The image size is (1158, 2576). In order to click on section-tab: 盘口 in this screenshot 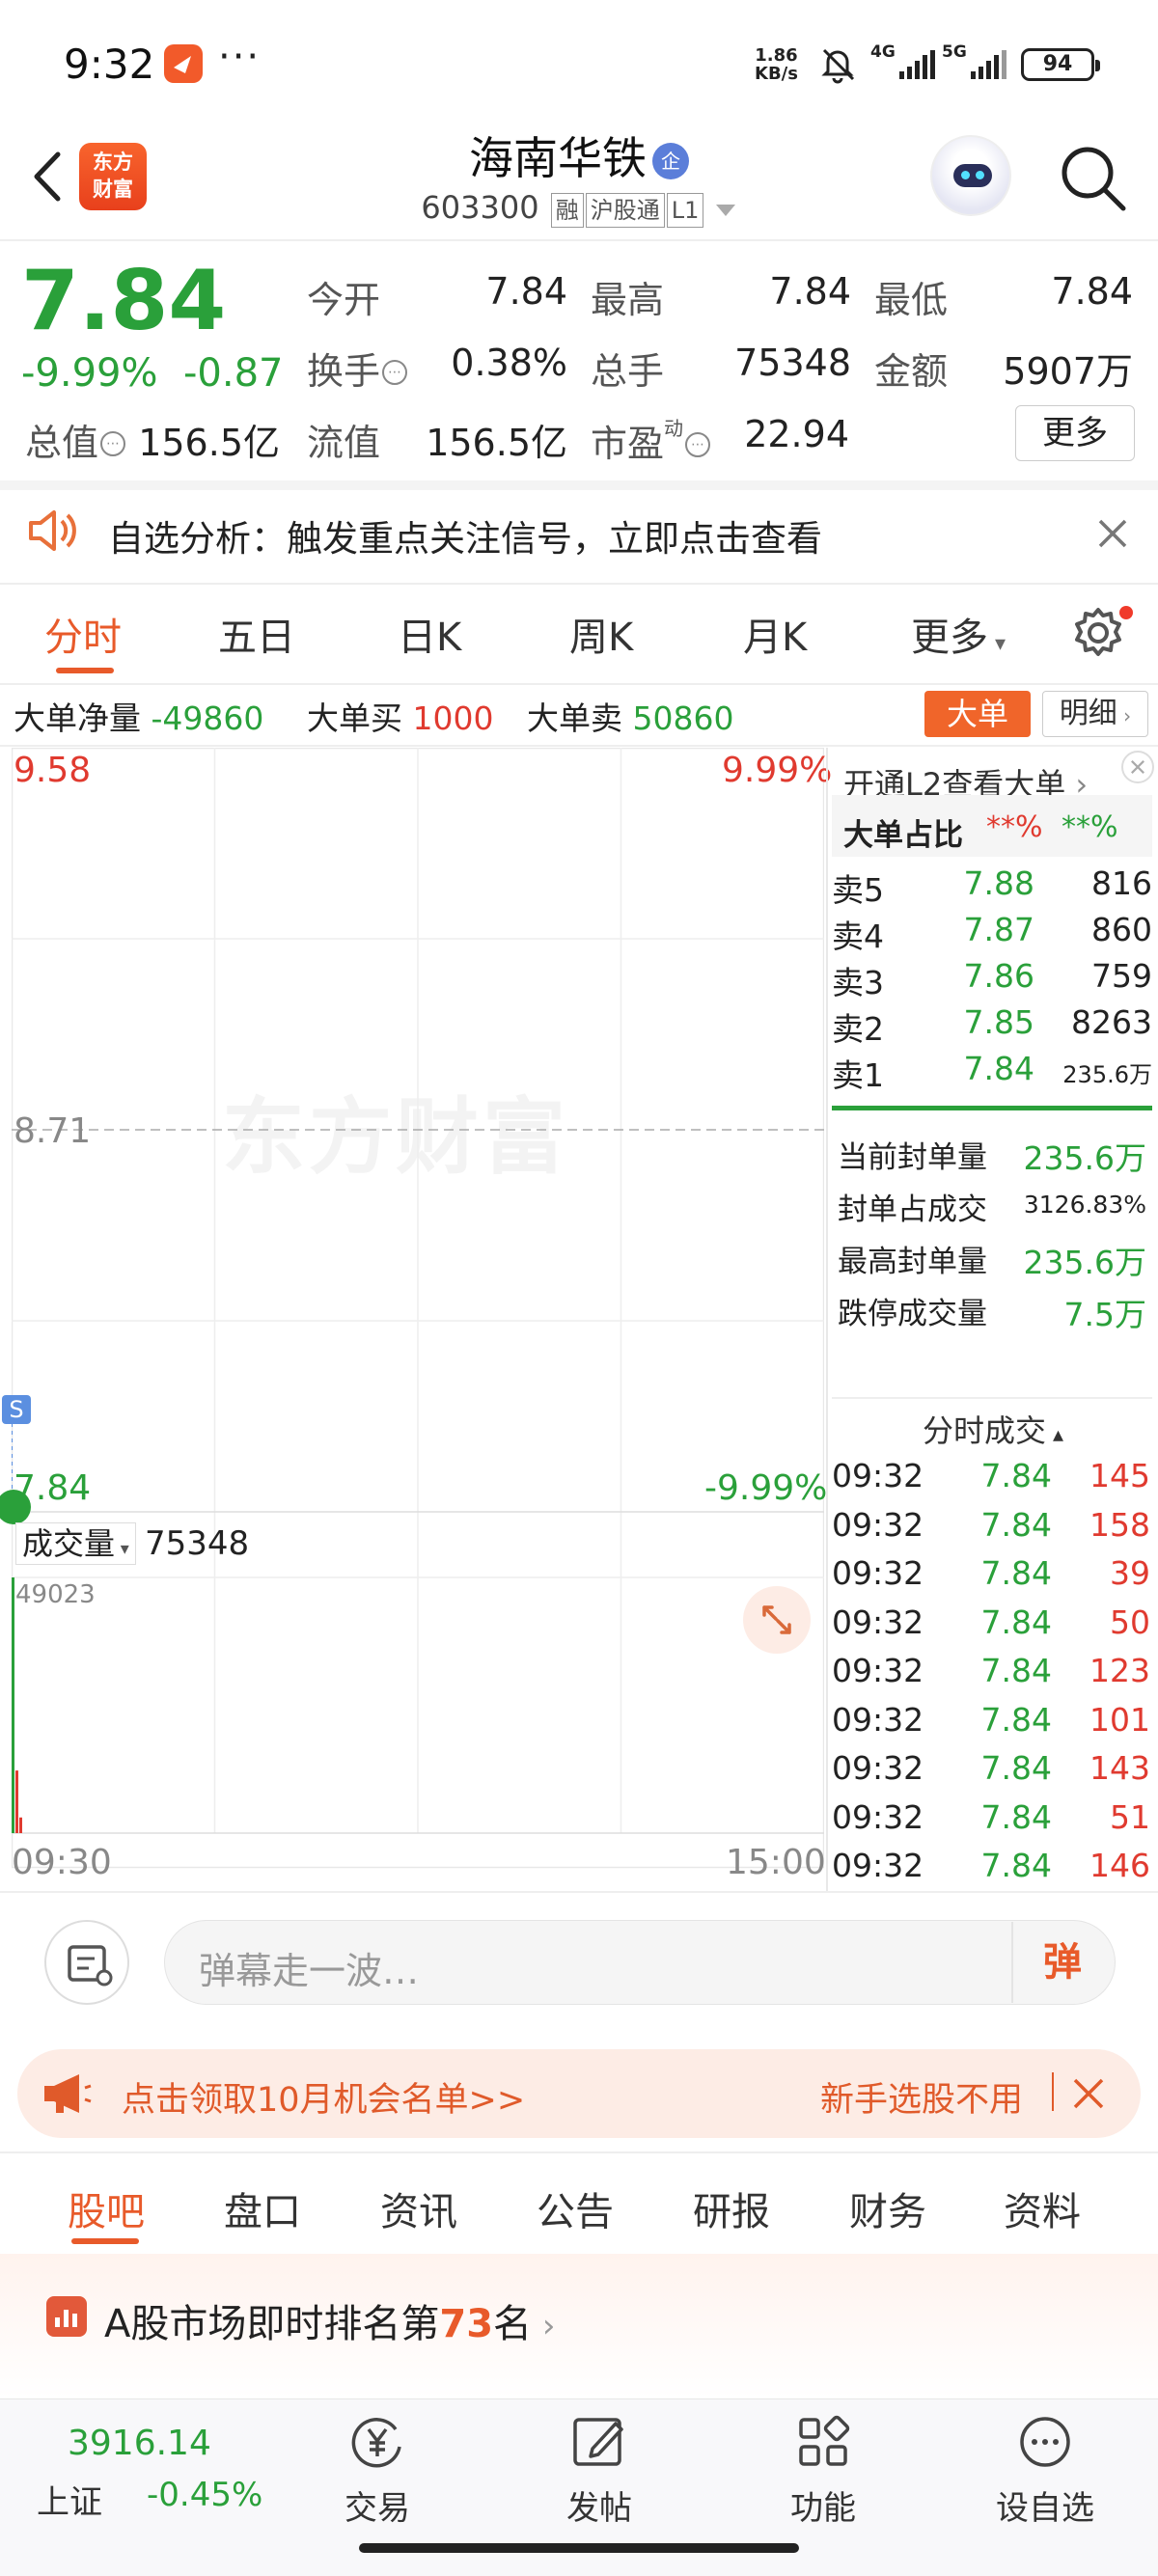, I will do `click(262, 2208)`.